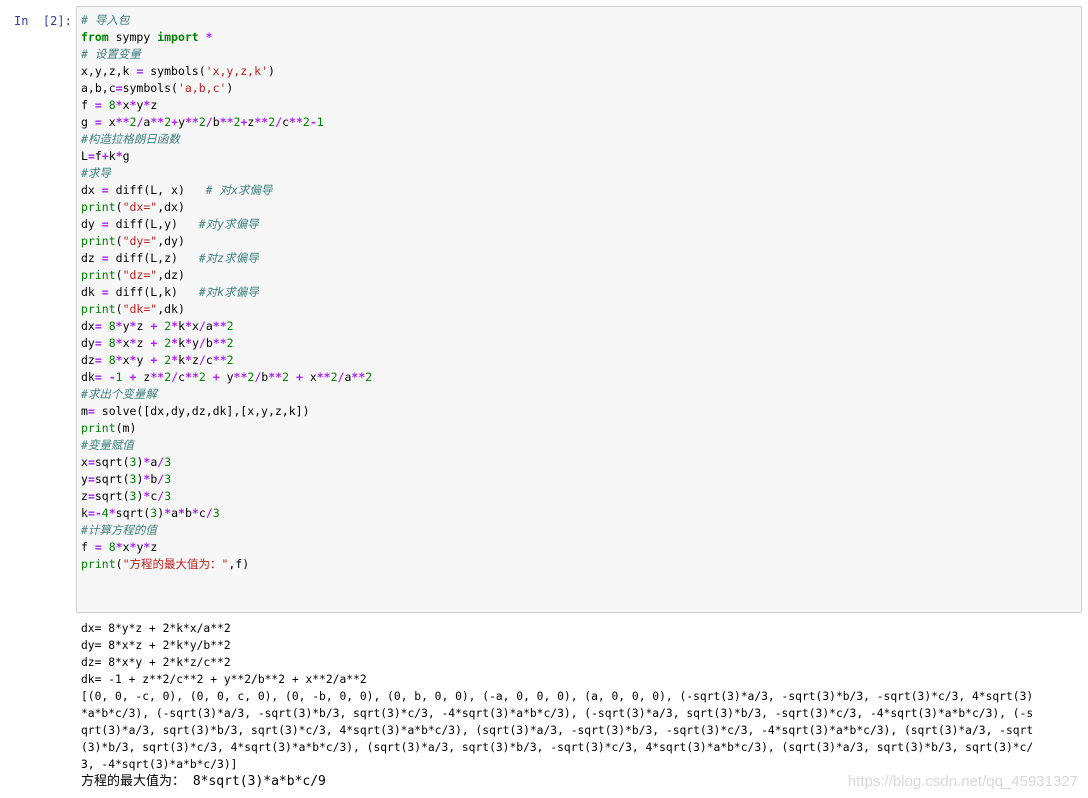 This screenshot has height=798, width=1088. Describe the element at coordinates (202, 122) in the screenshot. I see `code-line: g = x**2/a**2+y**2/b**2+z**2/c**2-1` at that location.